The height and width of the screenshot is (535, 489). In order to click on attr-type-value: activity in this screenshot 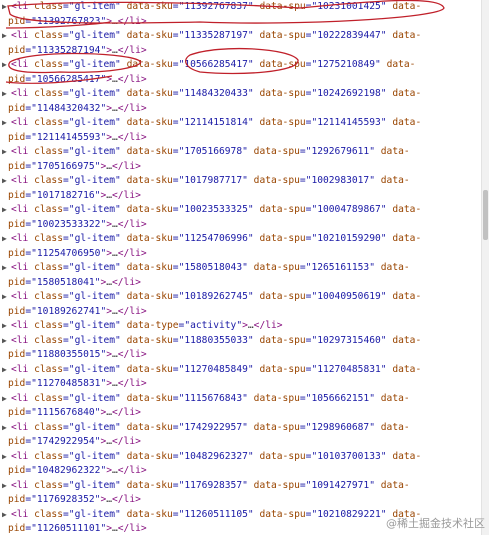, I will do `click(213, 325)`.